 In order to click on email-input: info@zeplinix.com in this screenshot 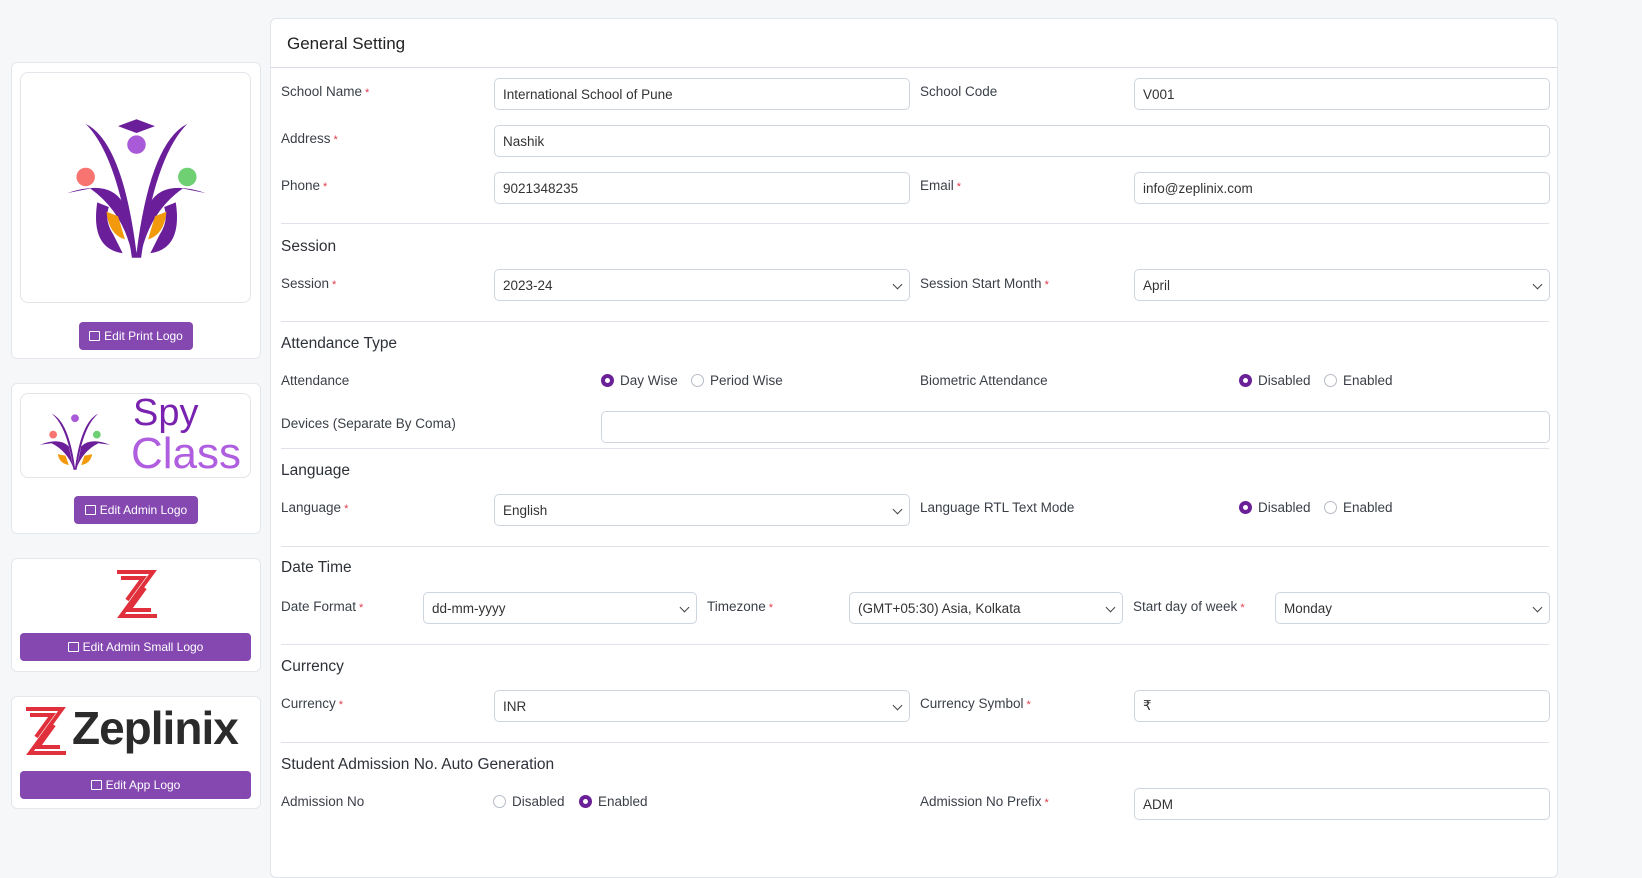, I will do `click(1342, 188)`.